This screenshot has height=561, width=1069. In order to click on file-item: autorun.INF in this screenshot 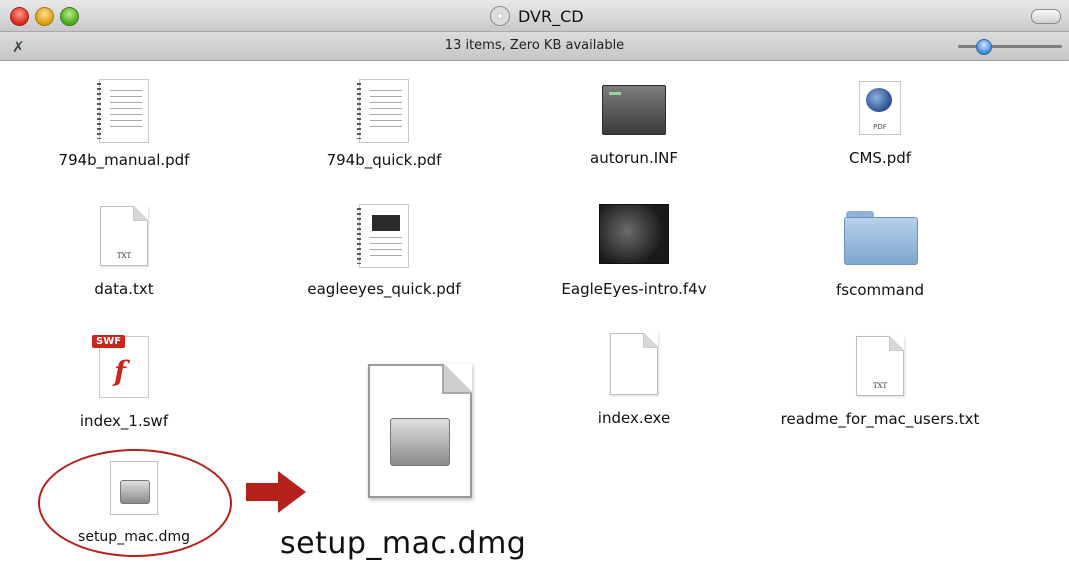, I will do `click(634, 126)`.